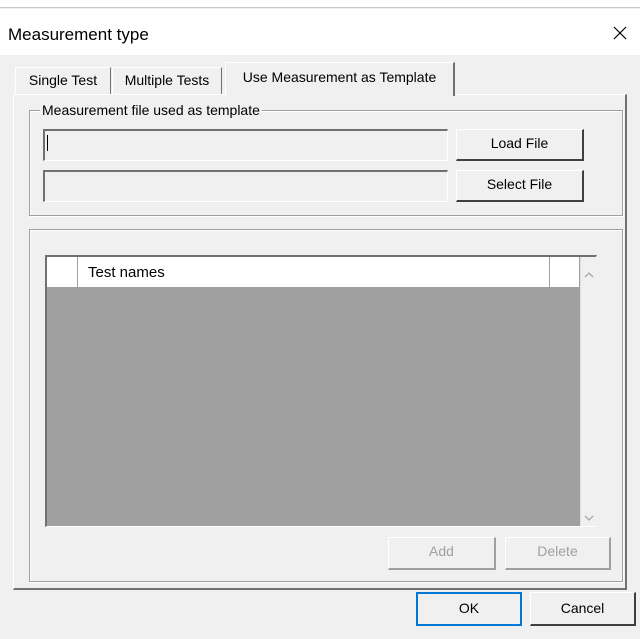  I want to click on dialog-titlebar: Measurement type, so click(320, 32).